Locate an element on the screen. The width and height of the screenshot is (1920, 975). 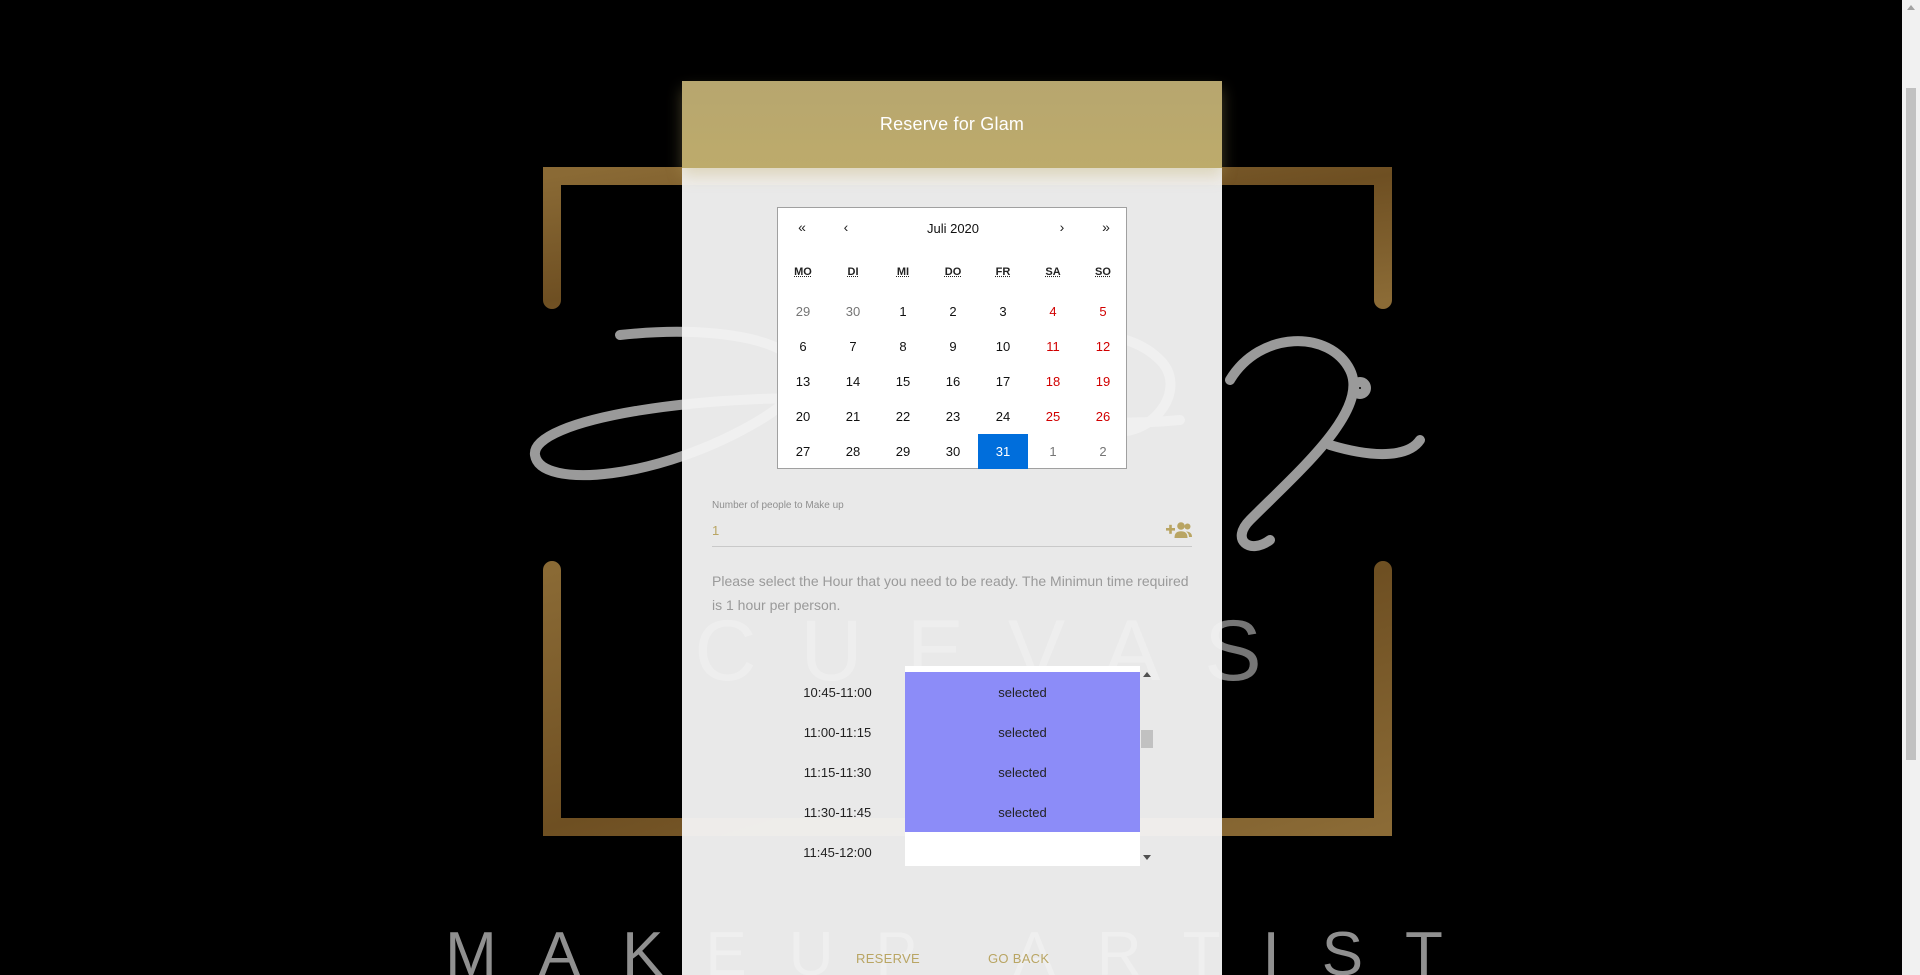
calendar-day: 4 is located at coordinates (1053, 311).